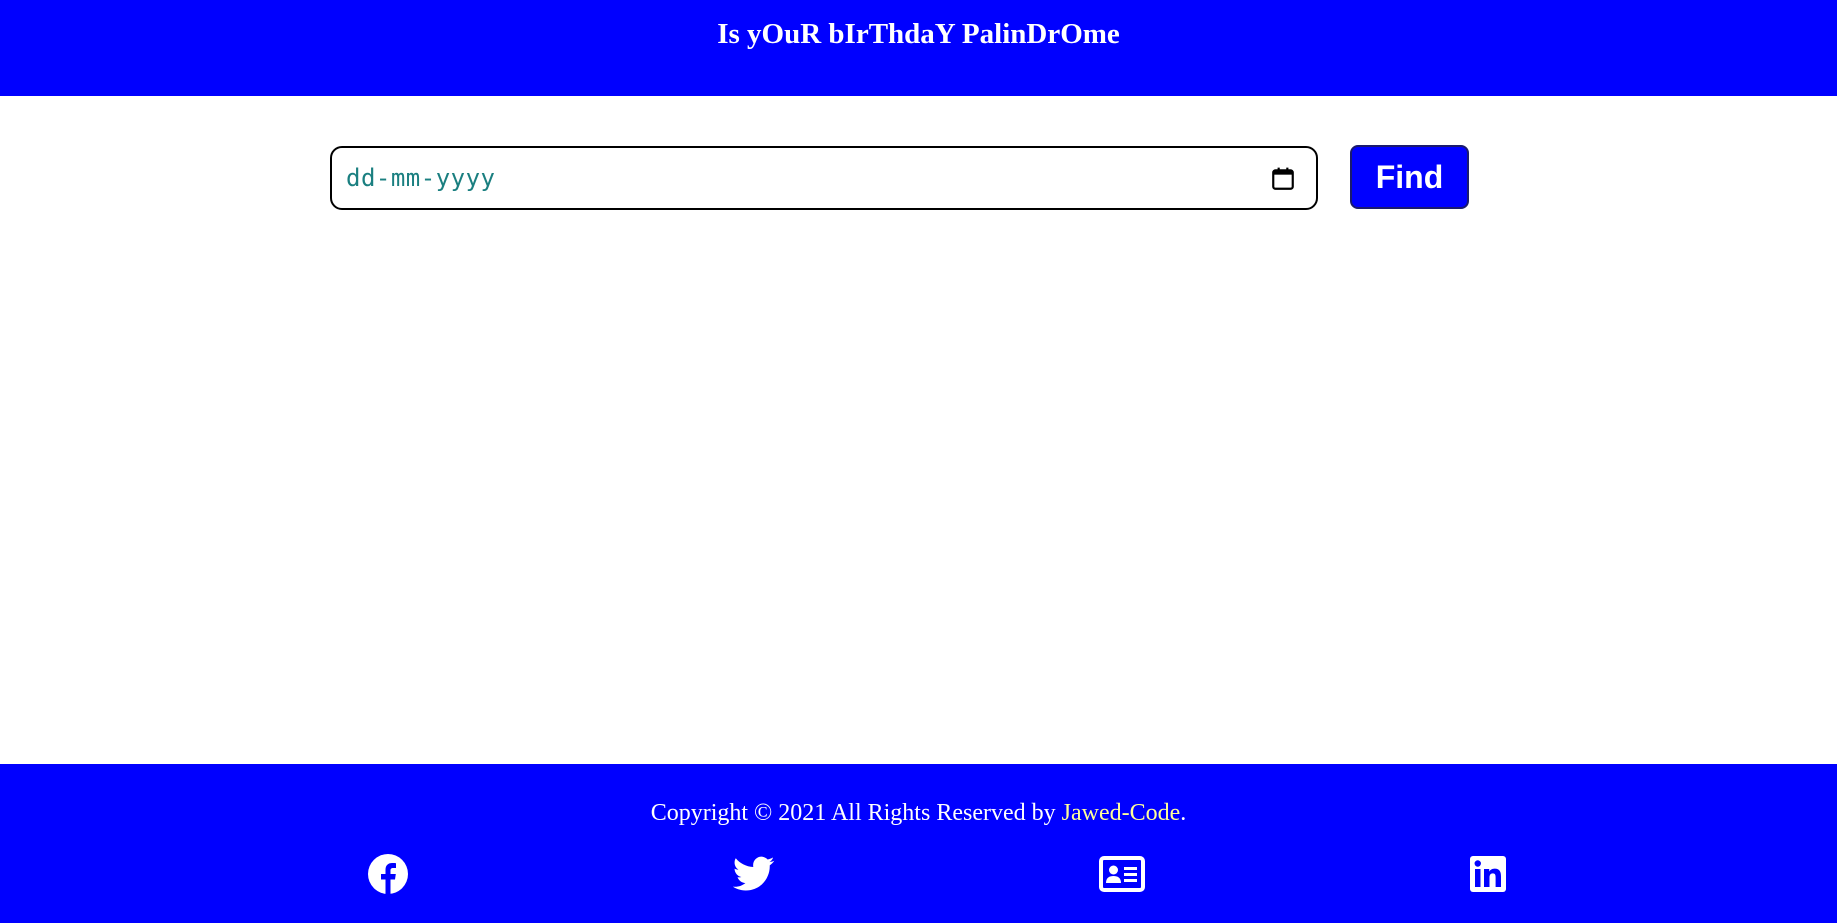 This screenshot has width=1837, height=923. I want to click on twitter-link, so click(754, 874).